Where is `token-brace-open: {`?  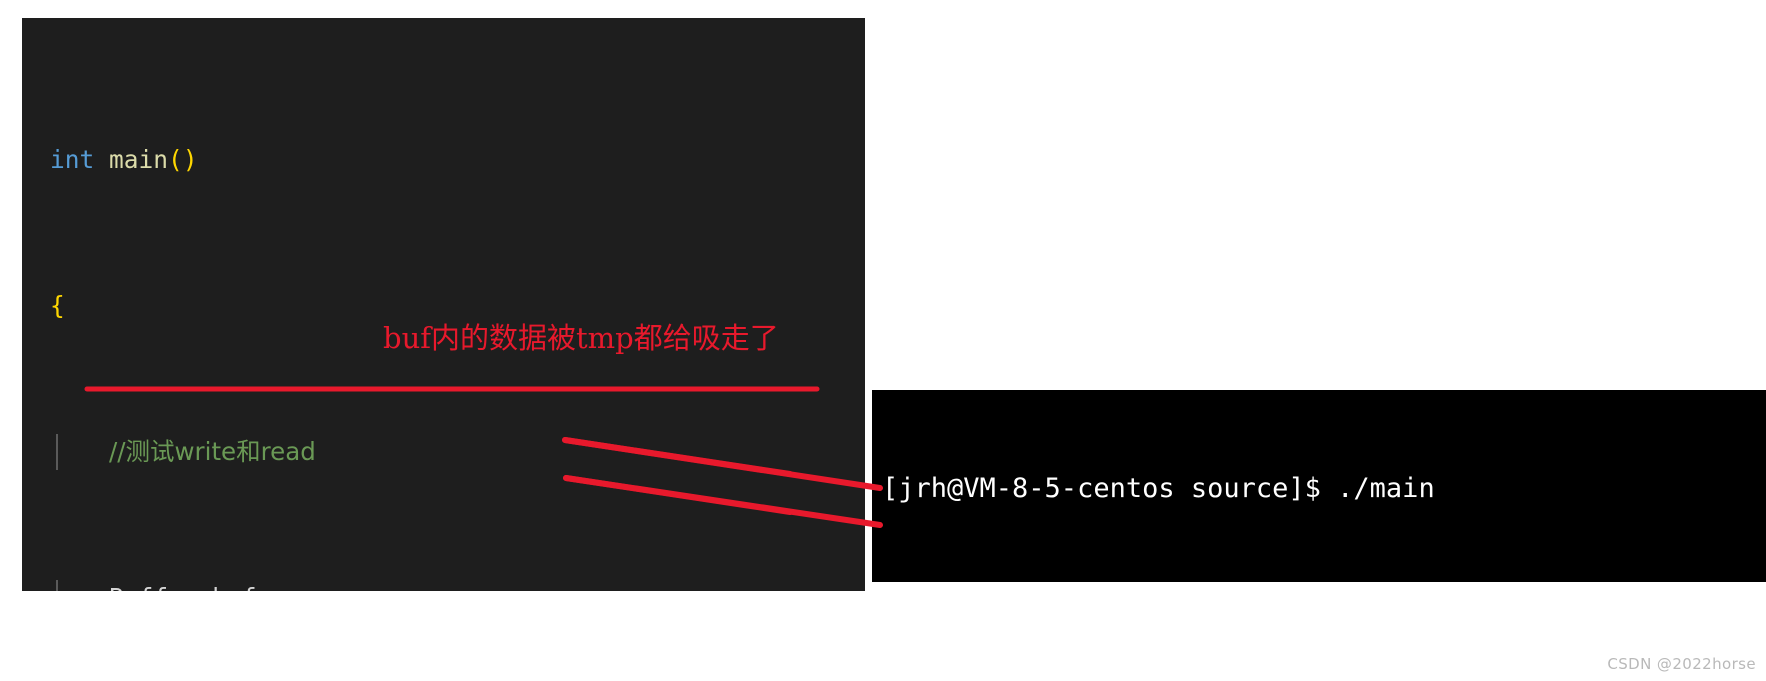 token-brace-open: { is located at coordinates (57, 305).